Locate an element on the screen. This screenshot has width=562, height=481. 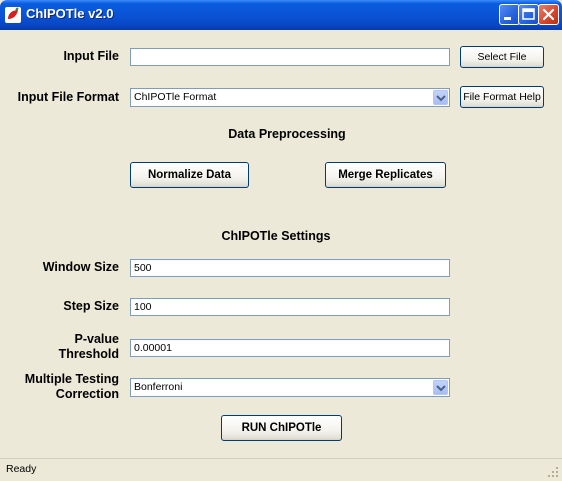
multiple-testing-dropdown-arrow is located at coordinates (440, 387).